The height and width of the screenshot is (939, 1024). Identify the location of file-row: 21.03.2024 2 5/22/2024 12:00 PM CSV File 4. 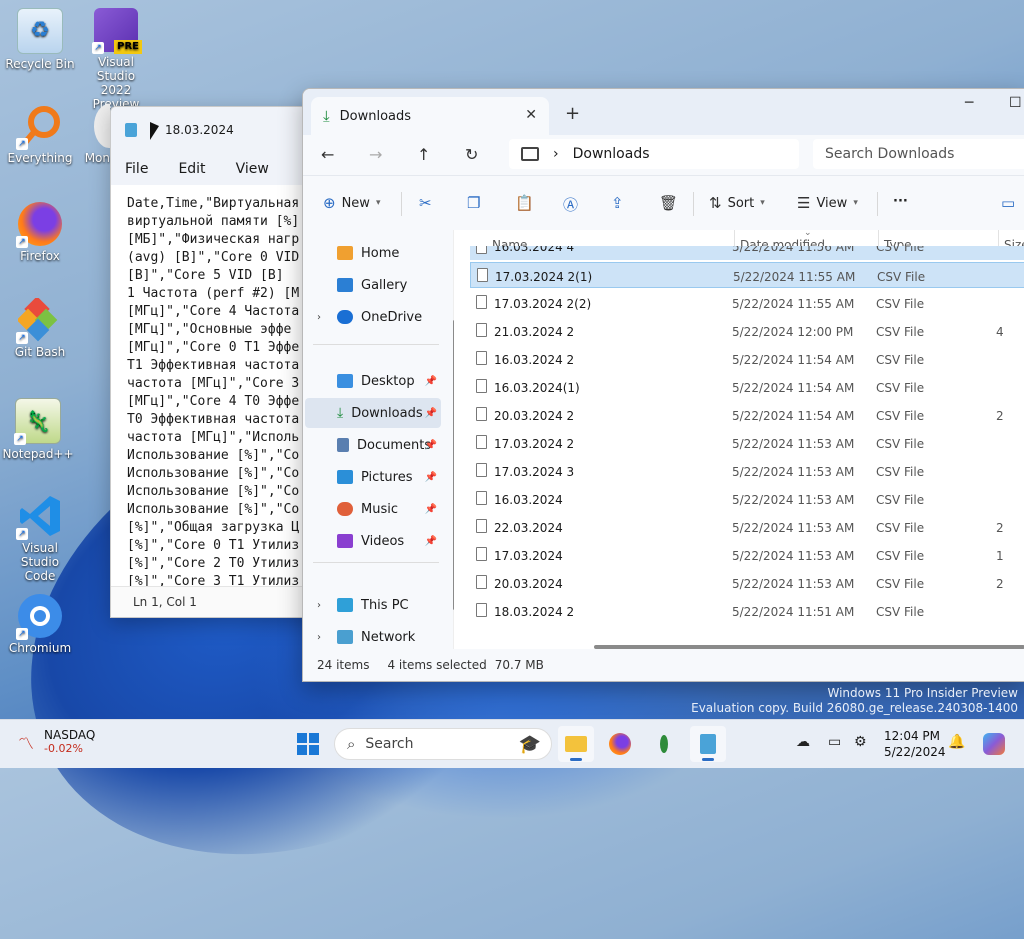
(747, 331).